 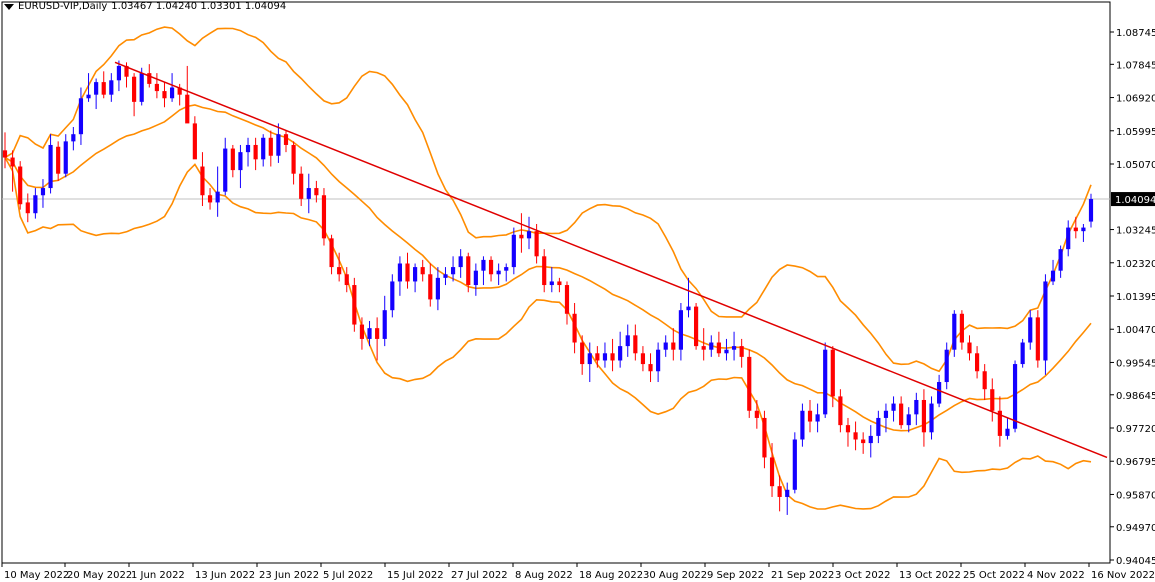 What do you see at coordinates (63, 6) in the screenshot?
I see `symbol-label: EURUSD-VIP,Daily` at bounding box center [63, 6].